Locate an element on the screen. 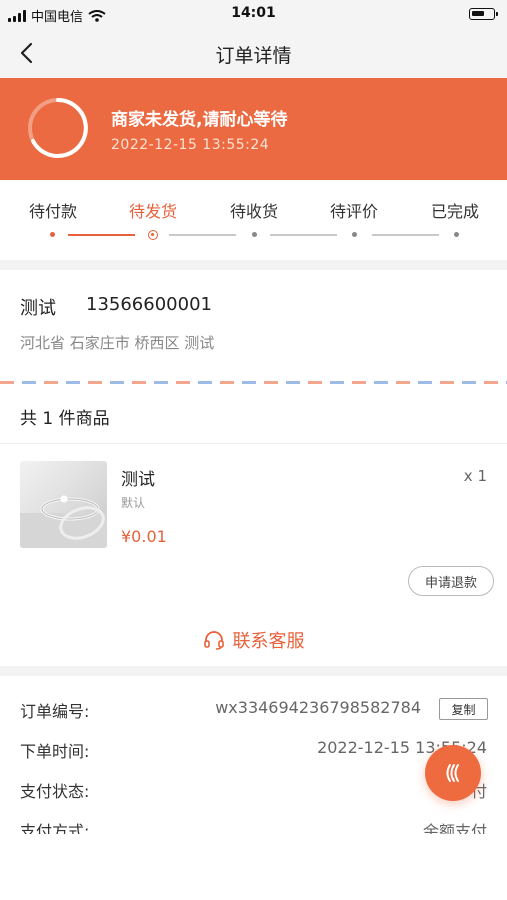 The height and width of the screenshot is (900, 507). floating-menu-button is located at coordinates (453, 773).